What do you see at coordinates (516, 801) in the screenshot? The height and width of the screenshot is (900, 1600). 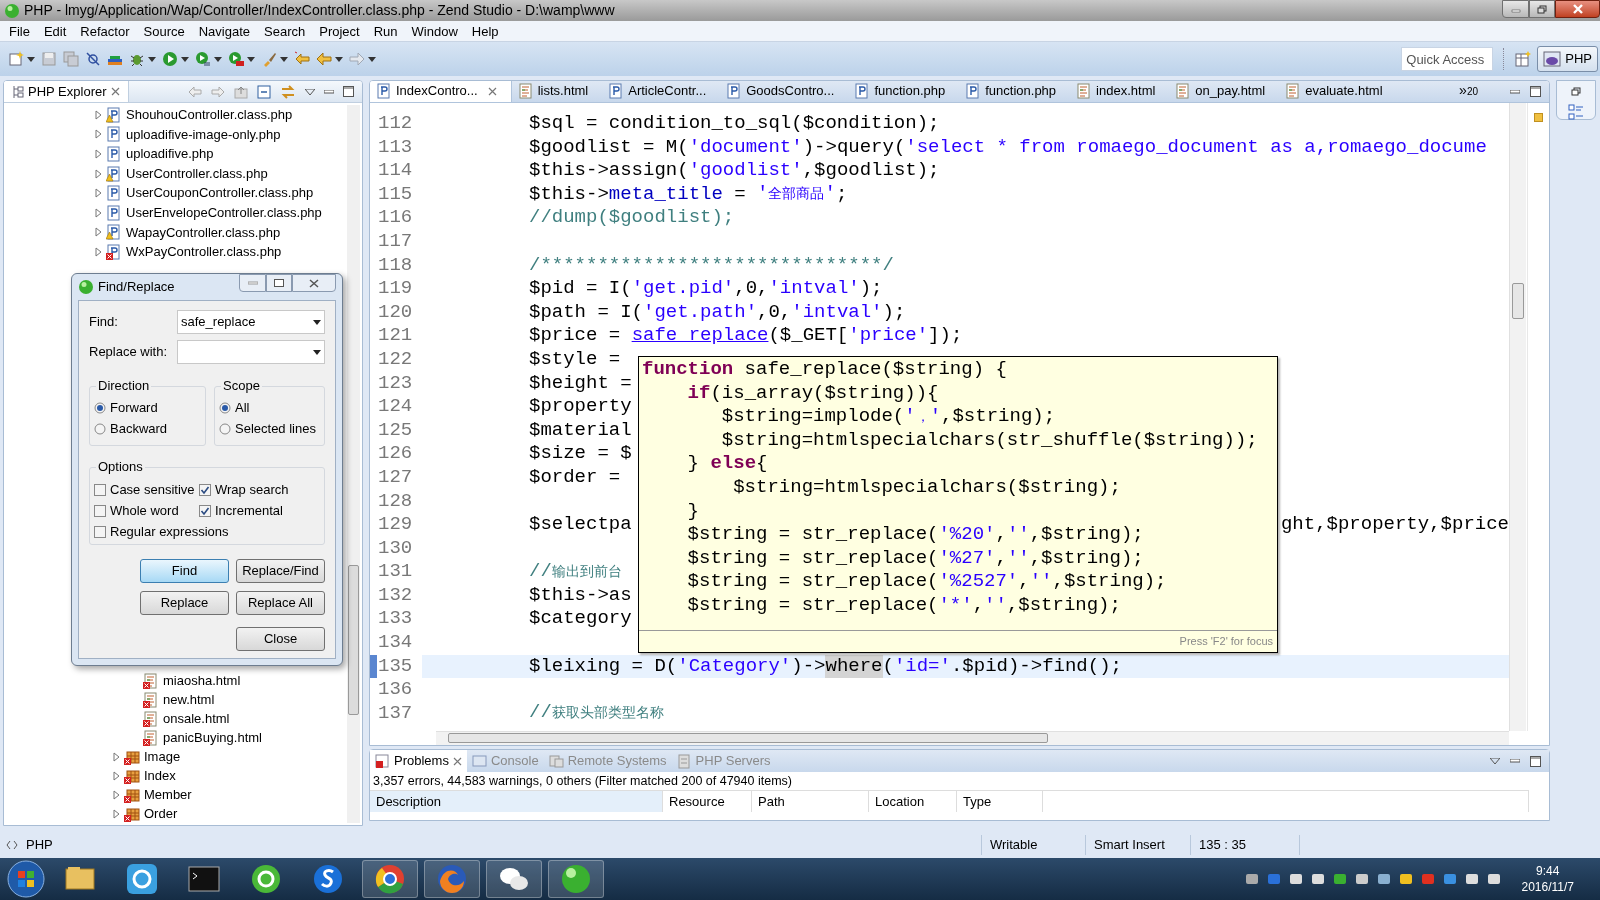 I see `column-header: Description` at bounding box center [516, 801].